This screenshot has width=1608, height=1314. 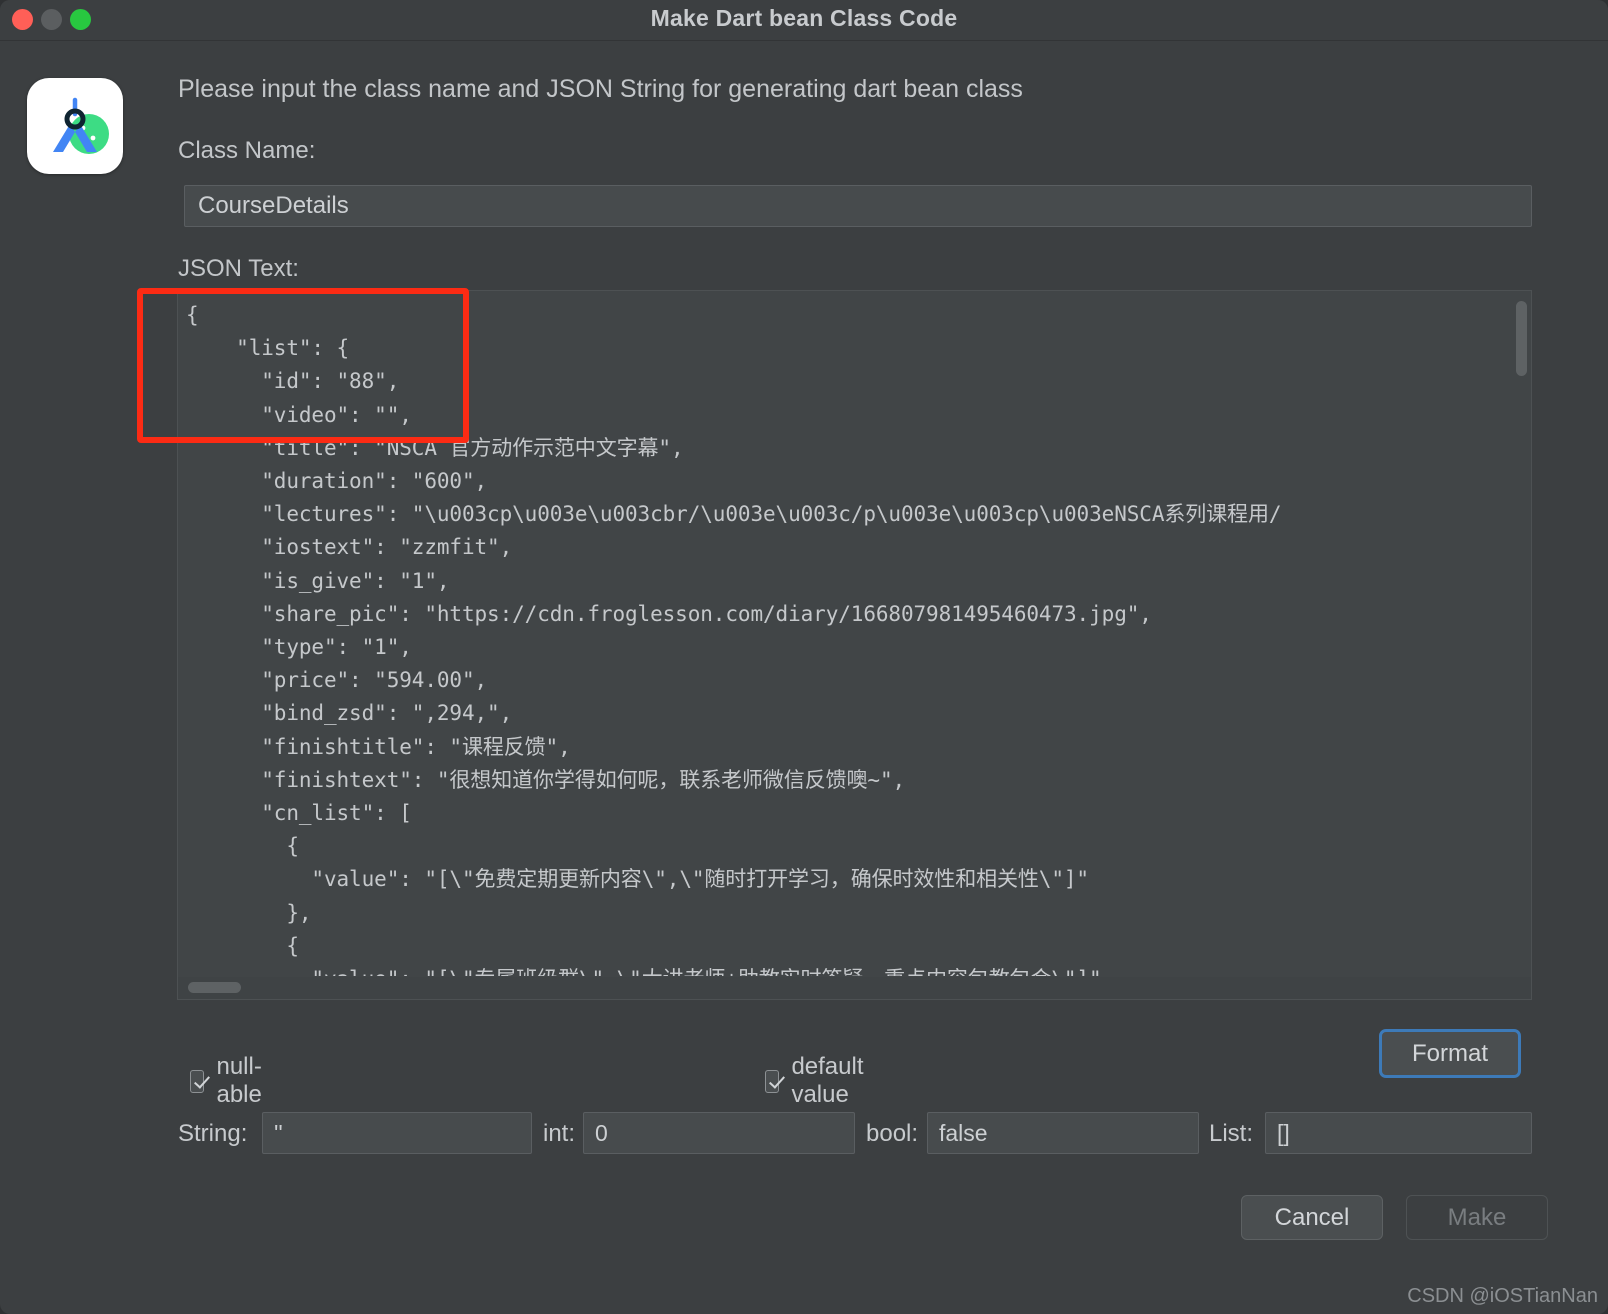 What do you see at coordinates (1312, 1217) in the screenshot?
I see `cancel-button: Cancel` at bounding box center [1312, 1217].